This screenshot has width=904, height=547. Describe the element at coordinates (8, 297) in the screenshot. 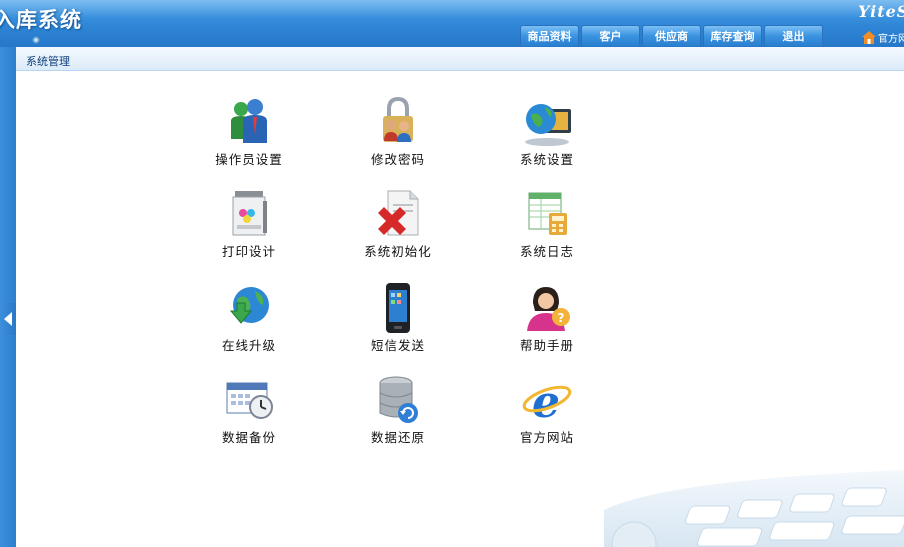

I see `left-sidebar-strip` at that location.